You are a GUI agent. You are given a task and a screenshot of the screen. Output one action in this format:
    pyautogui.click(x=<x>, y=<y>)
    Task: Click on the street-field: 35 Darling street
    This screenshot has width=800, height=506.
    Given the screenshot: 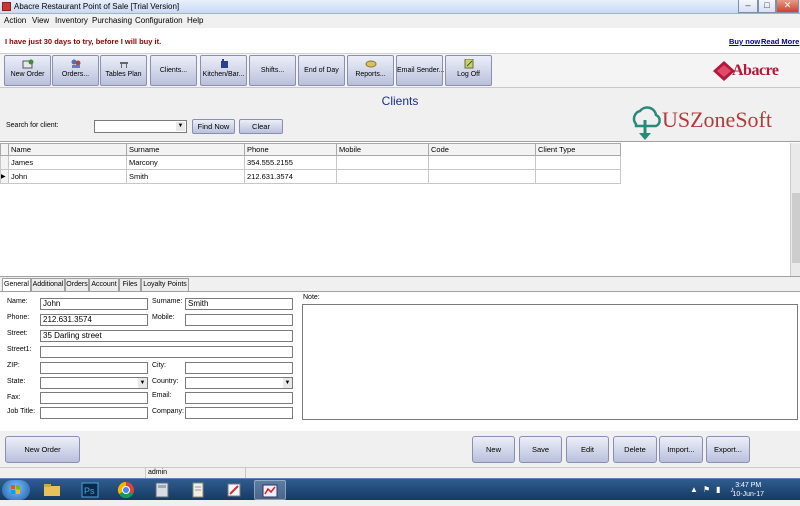 What is the action you would take?
    pyautogui.click(x=166, y=336)
    